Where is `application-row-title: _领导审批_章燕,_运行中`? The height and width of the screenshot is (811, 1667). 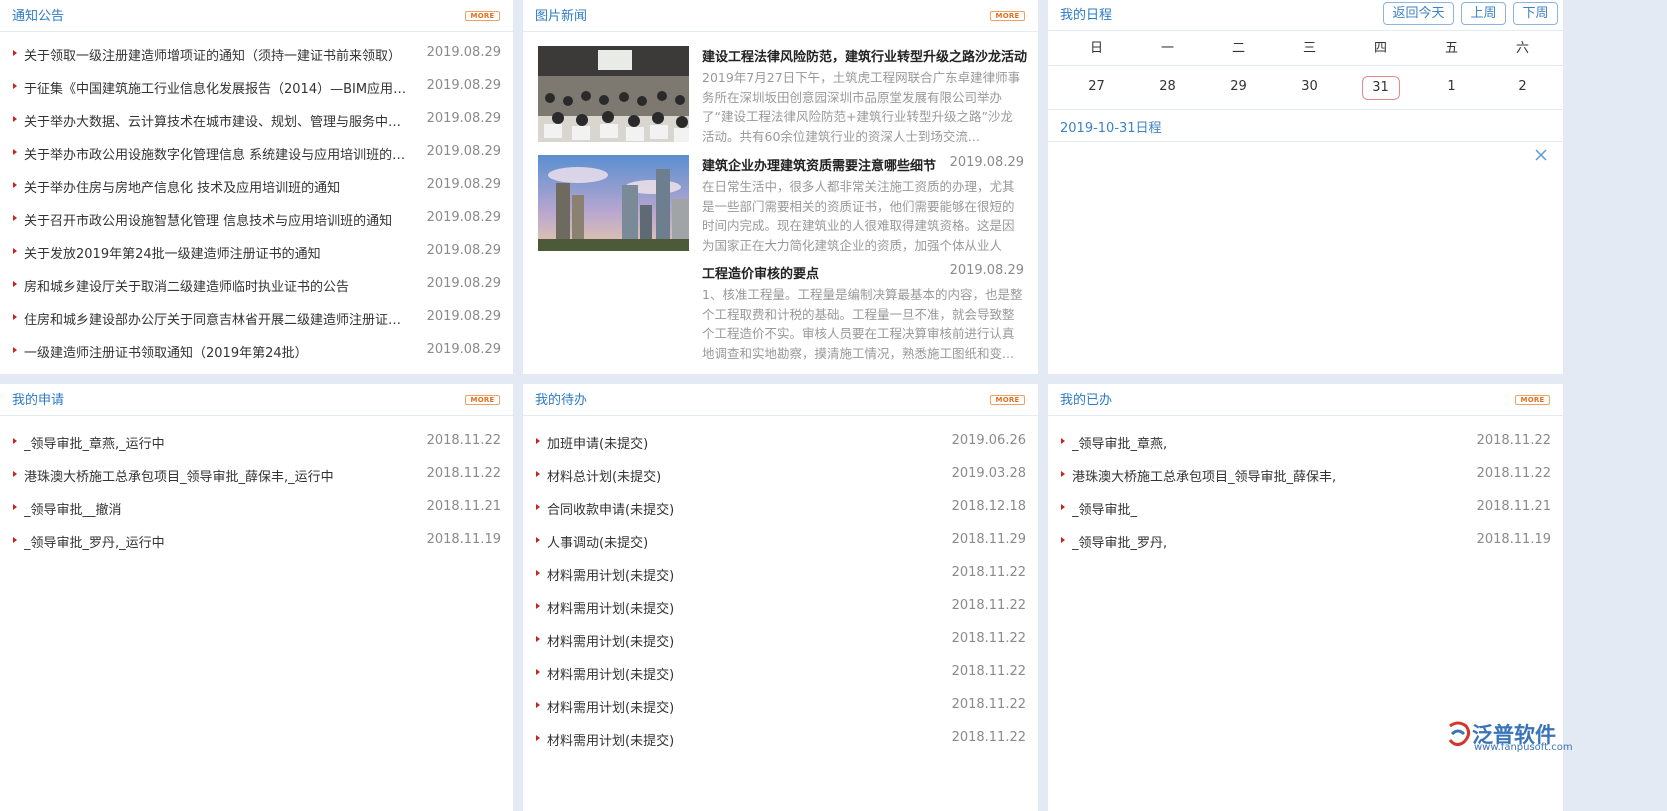
application-row-title: _领导审批_章燕,_运行中 is located at coordinates (218, 442).